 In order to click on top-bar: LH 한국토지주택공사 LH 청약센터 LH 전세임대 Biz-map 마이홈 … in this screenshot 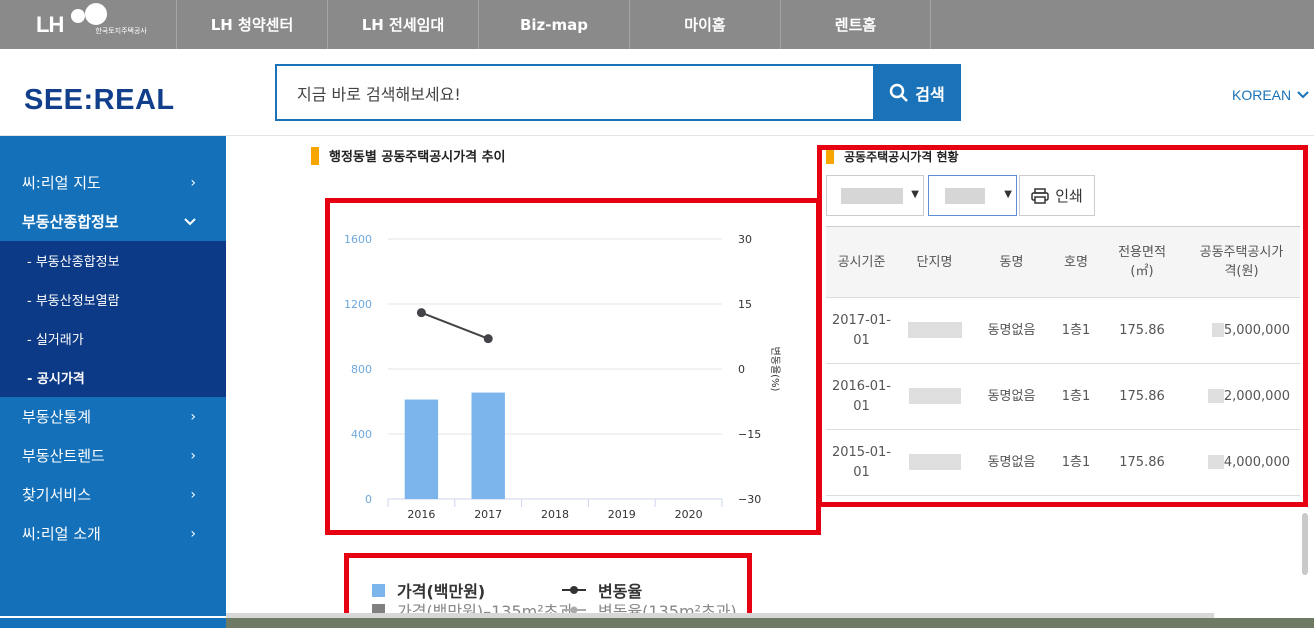, I will do `click(657, 24)`.